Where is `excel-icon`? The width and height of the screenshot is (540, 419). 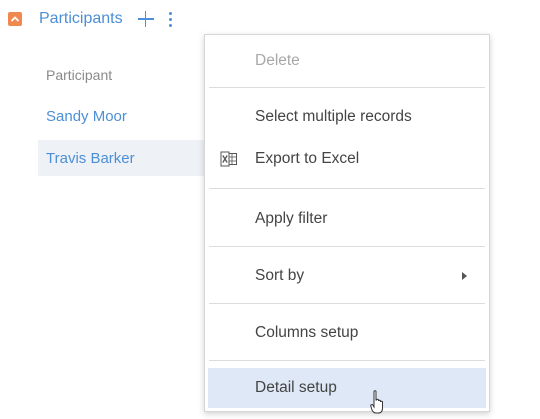 excel-icon is located at coordinates (228, 159).